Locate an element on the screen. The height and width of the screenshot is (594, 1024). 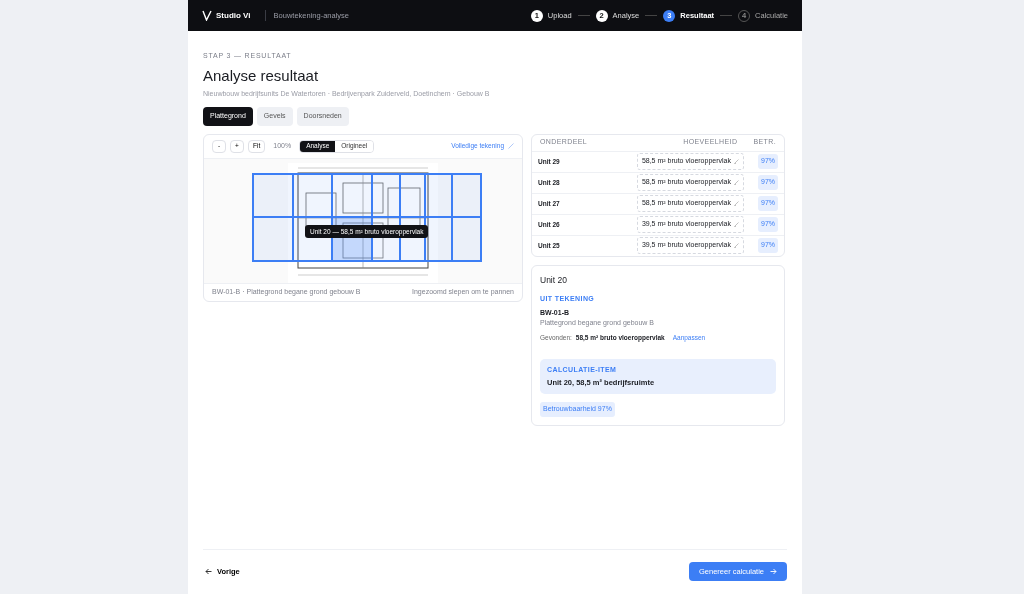
arrow-left-icon is located at coordinates (208, 571).